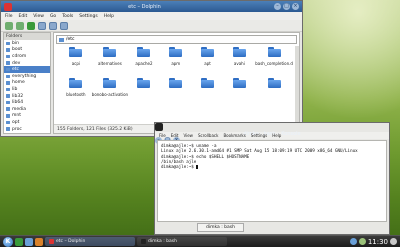 This screenshot has height=247, width=400. Describe the element at coordinates (53, 25) in the screenshot. I see `details-view-icon` at that location.